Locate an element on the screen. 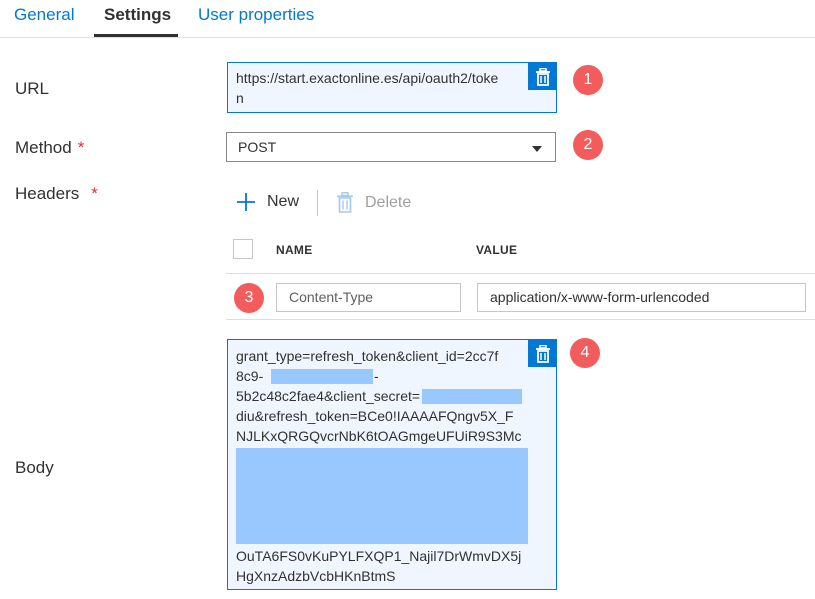 This screenshot has height=599, width=815. tab-user-properties: User properties is located at coordinates (256, 15).